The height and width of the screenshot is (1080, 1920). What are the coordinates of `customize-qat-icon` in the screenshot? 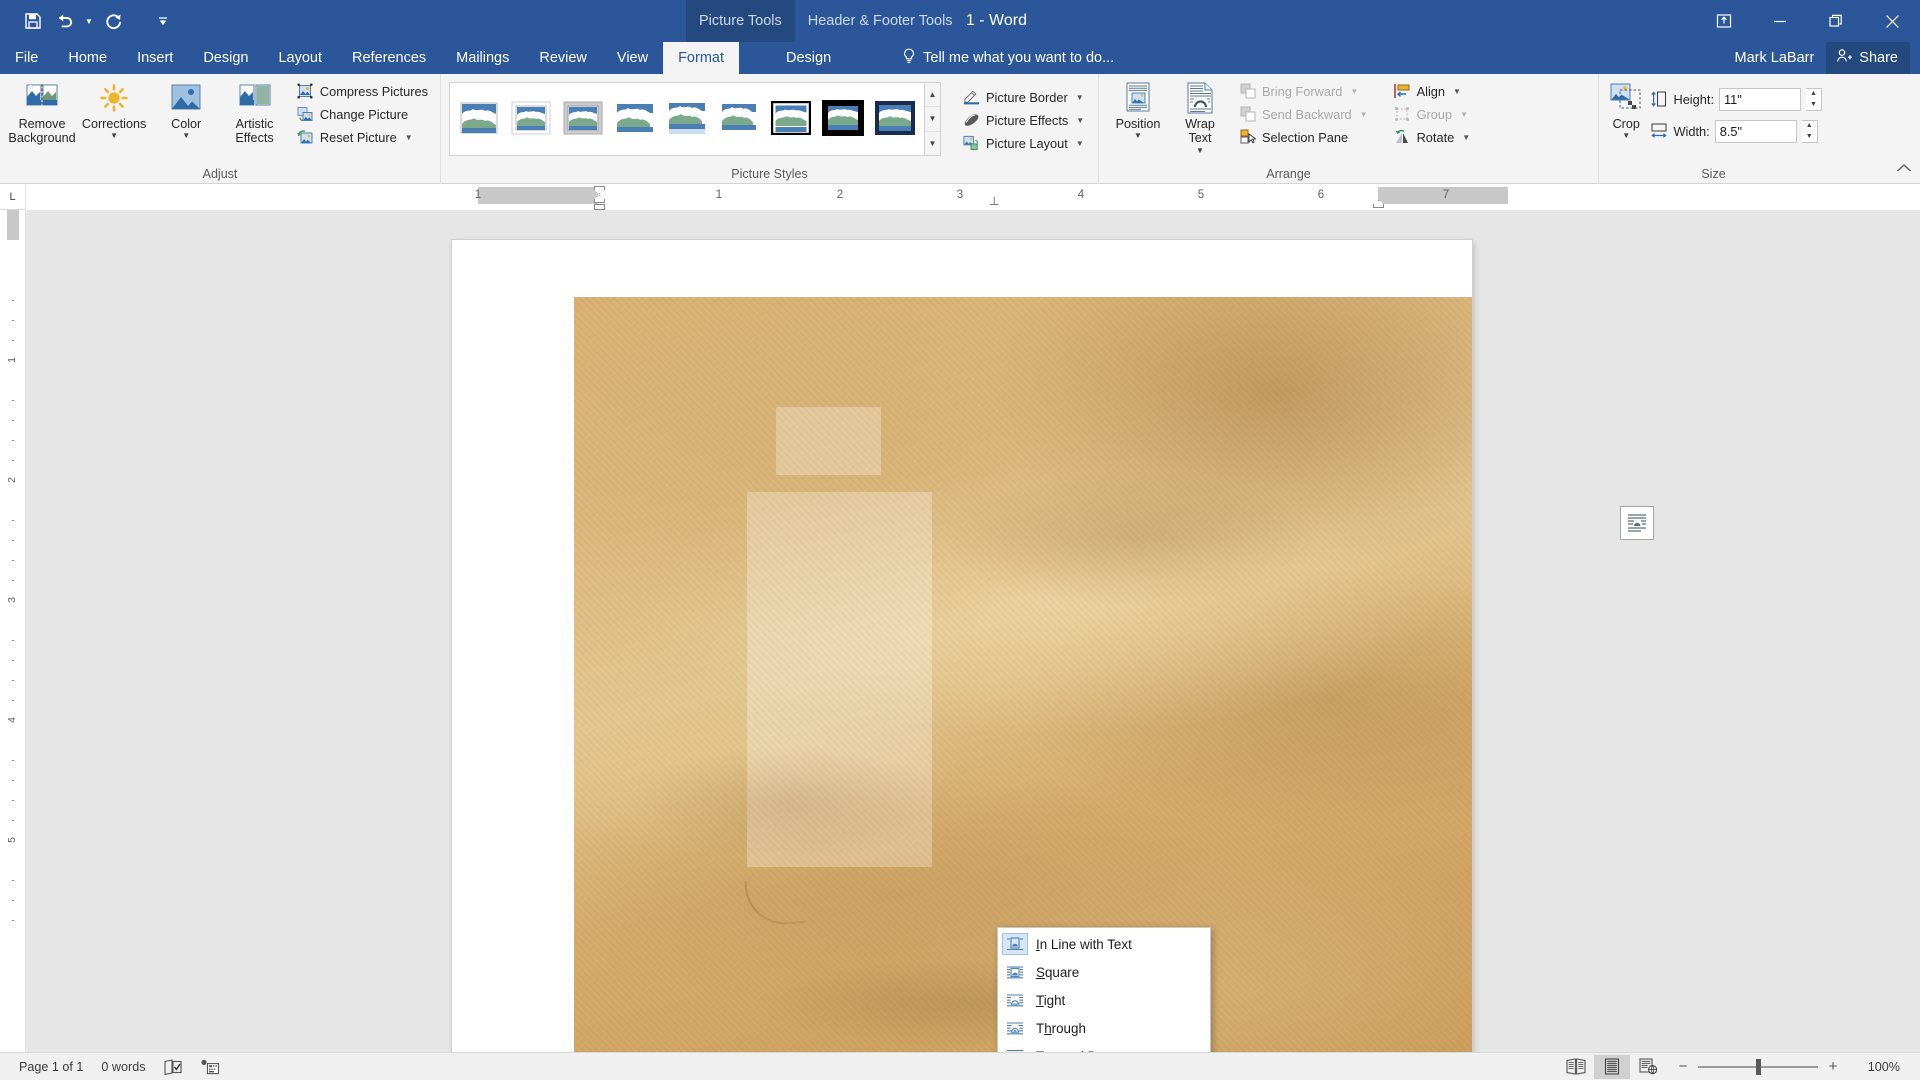 It's located at (163, 21).